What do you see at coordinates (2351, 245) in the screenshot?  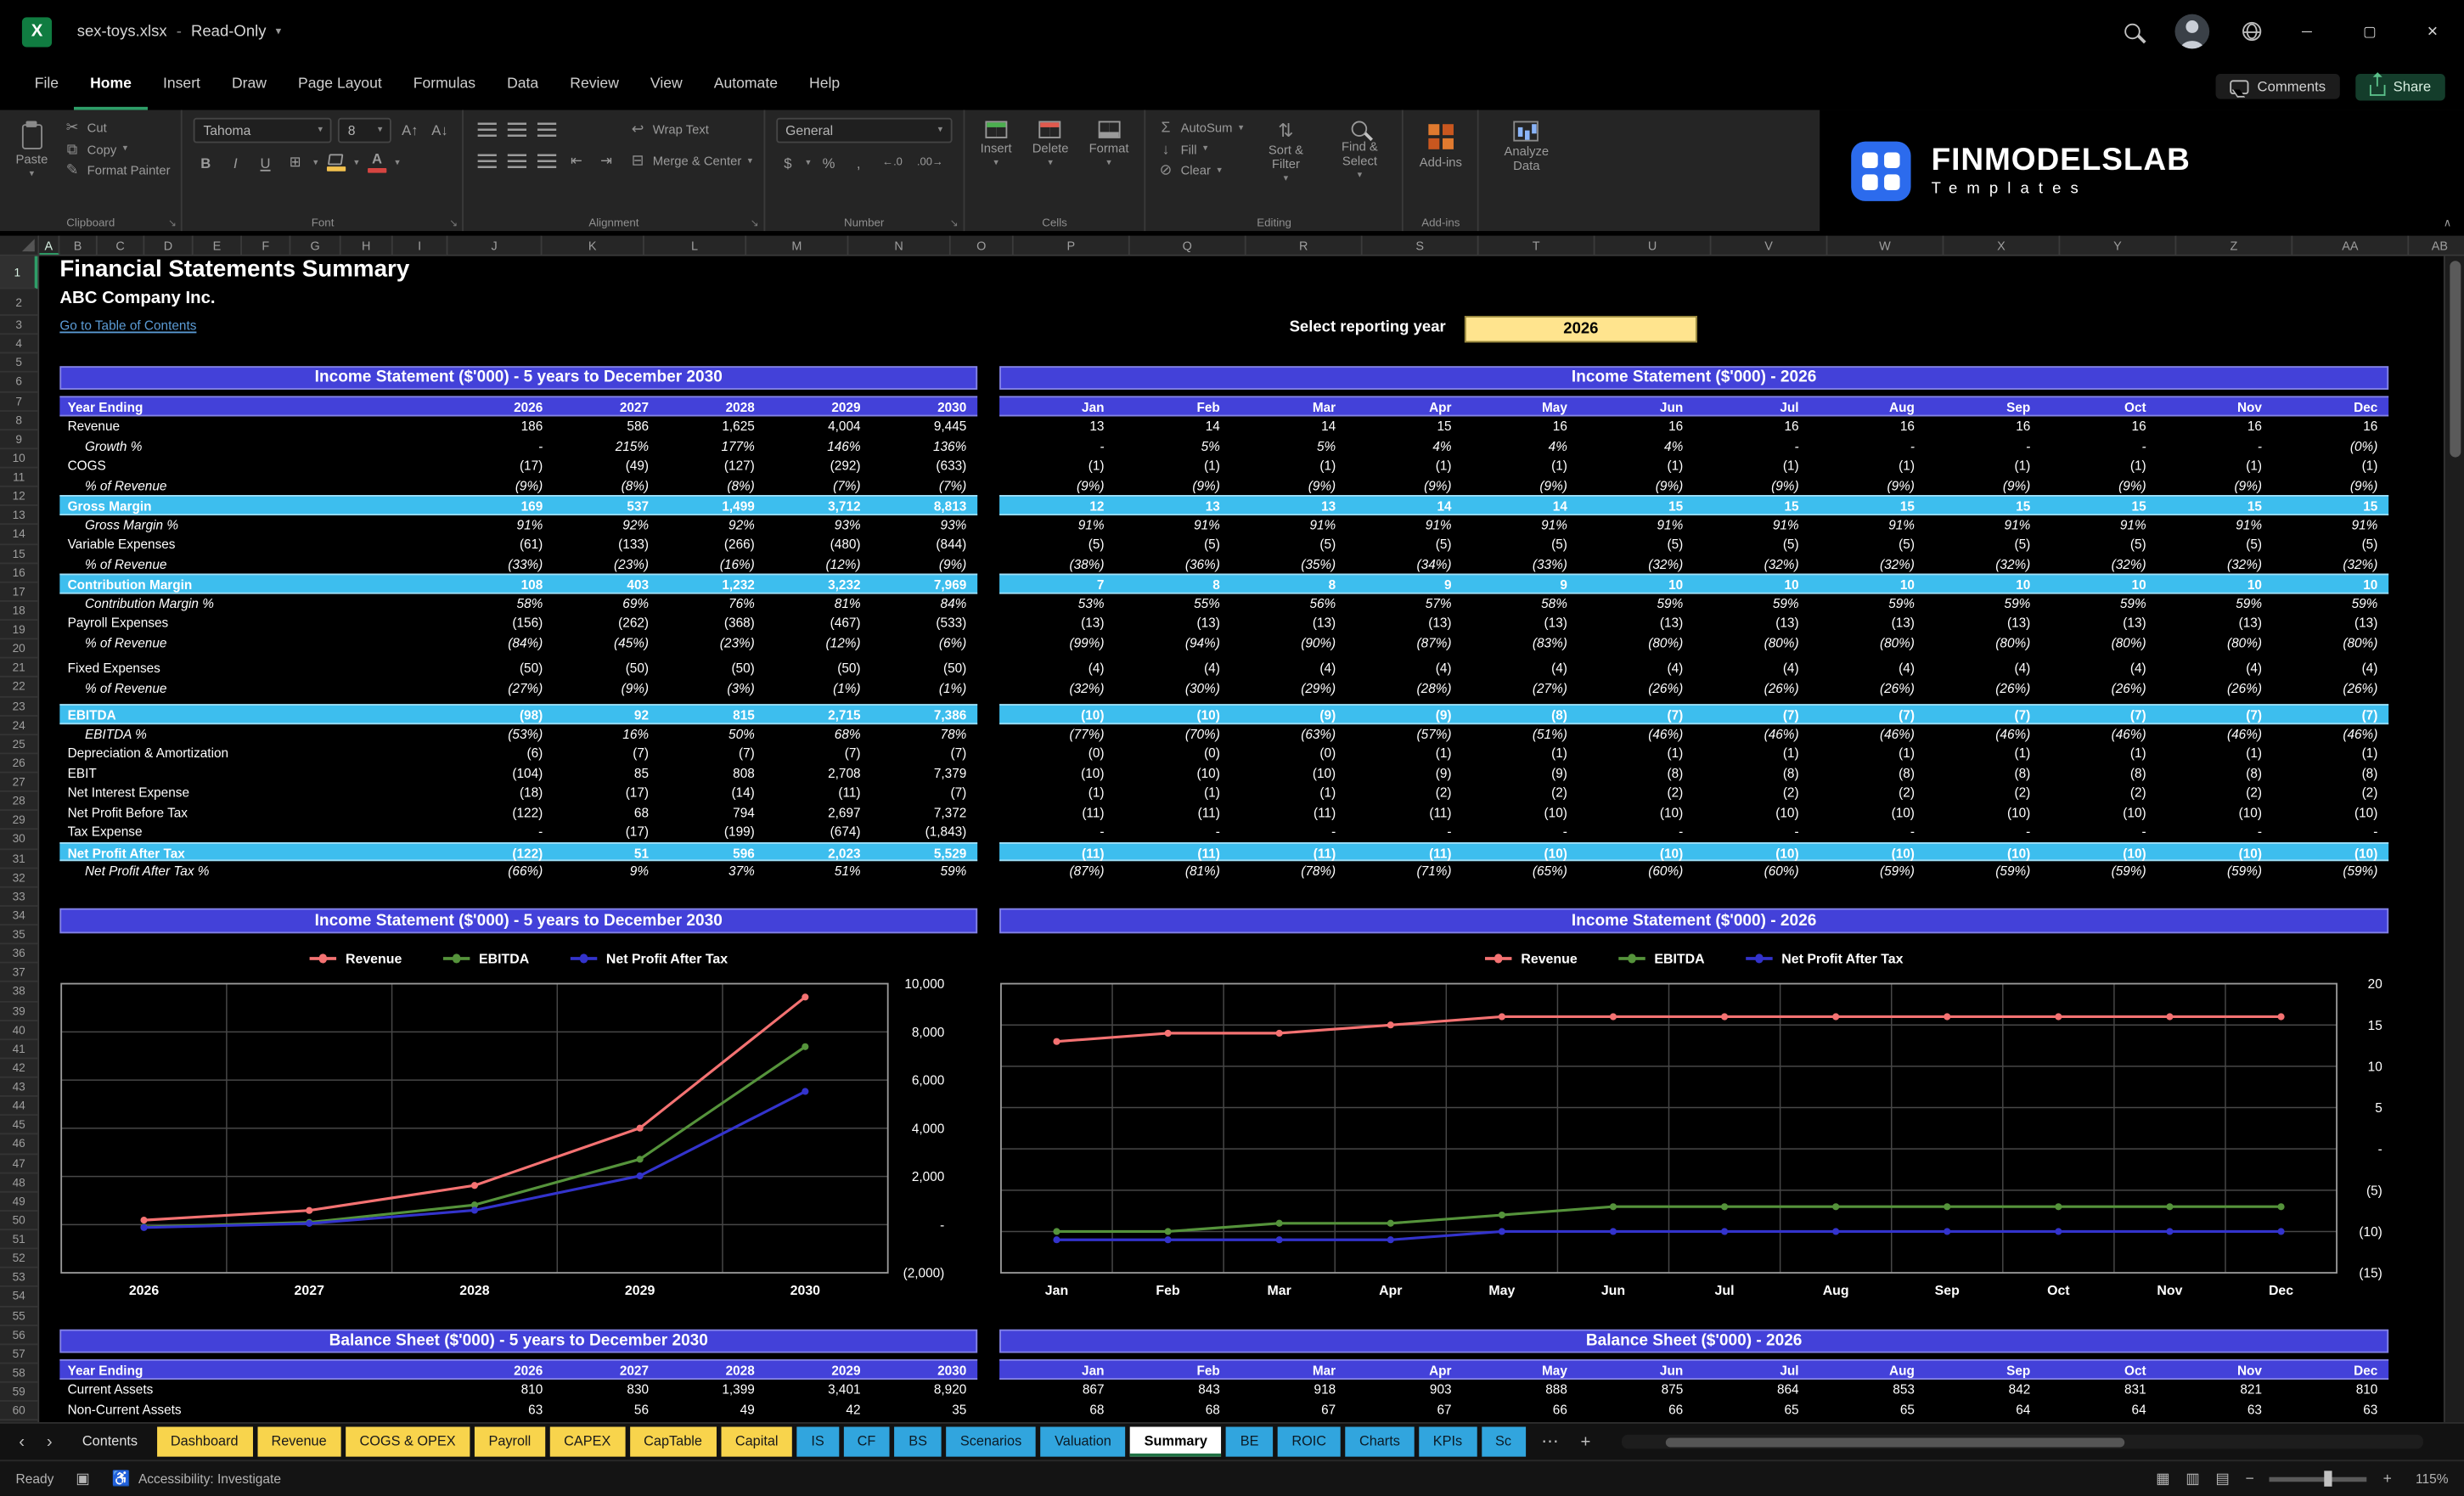 I see `column-header-aa: AA` at bounding box center [2351, 245].